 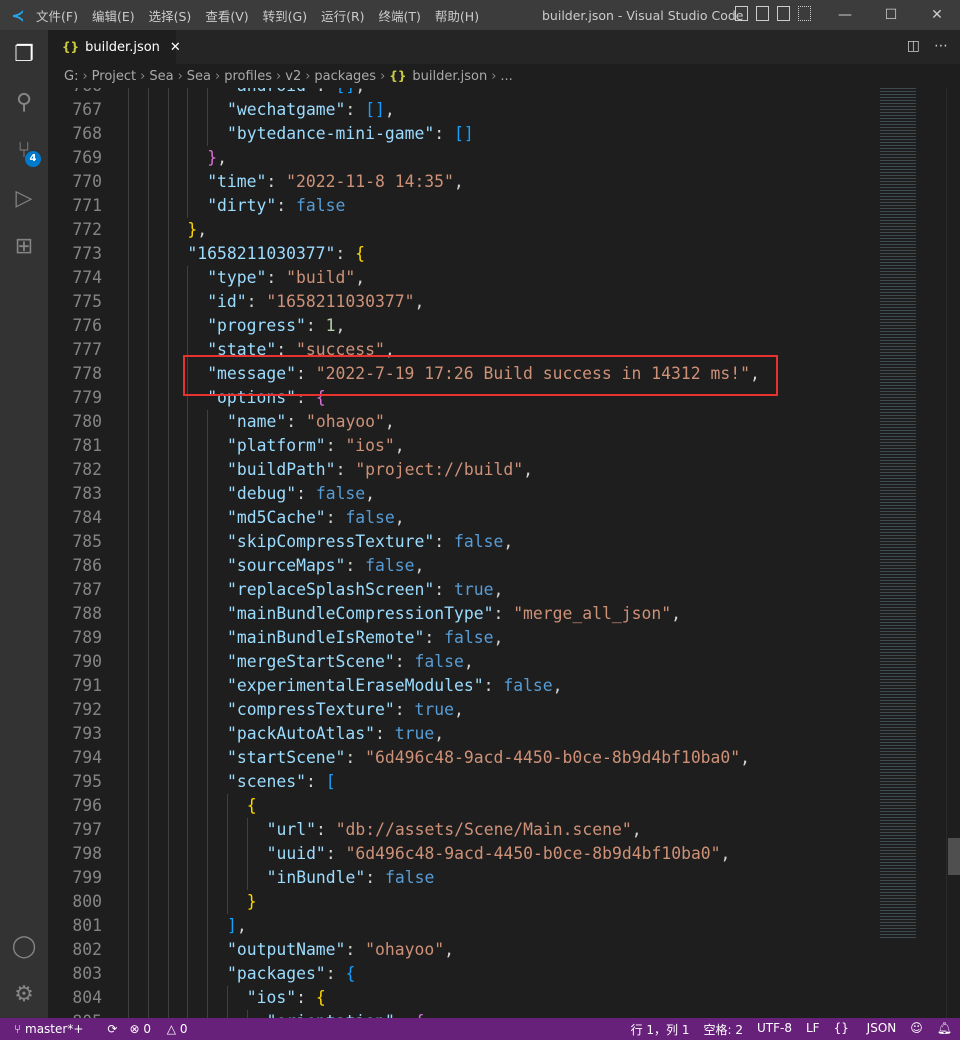 I want to click on menu-item: 查看(V), so click(x=226, y=16).